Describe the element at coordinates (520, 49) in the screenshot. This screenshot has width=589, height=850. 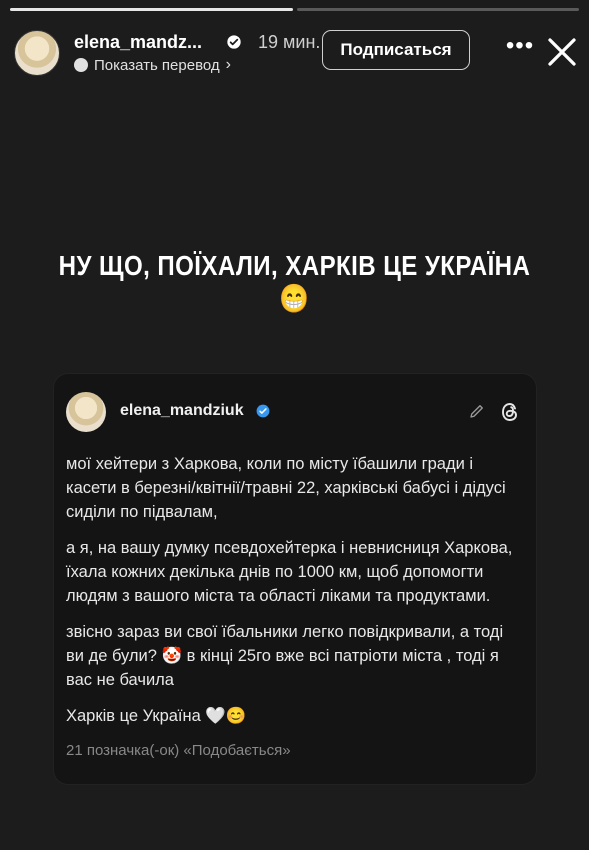
I see `more-icon: •••` at that location.